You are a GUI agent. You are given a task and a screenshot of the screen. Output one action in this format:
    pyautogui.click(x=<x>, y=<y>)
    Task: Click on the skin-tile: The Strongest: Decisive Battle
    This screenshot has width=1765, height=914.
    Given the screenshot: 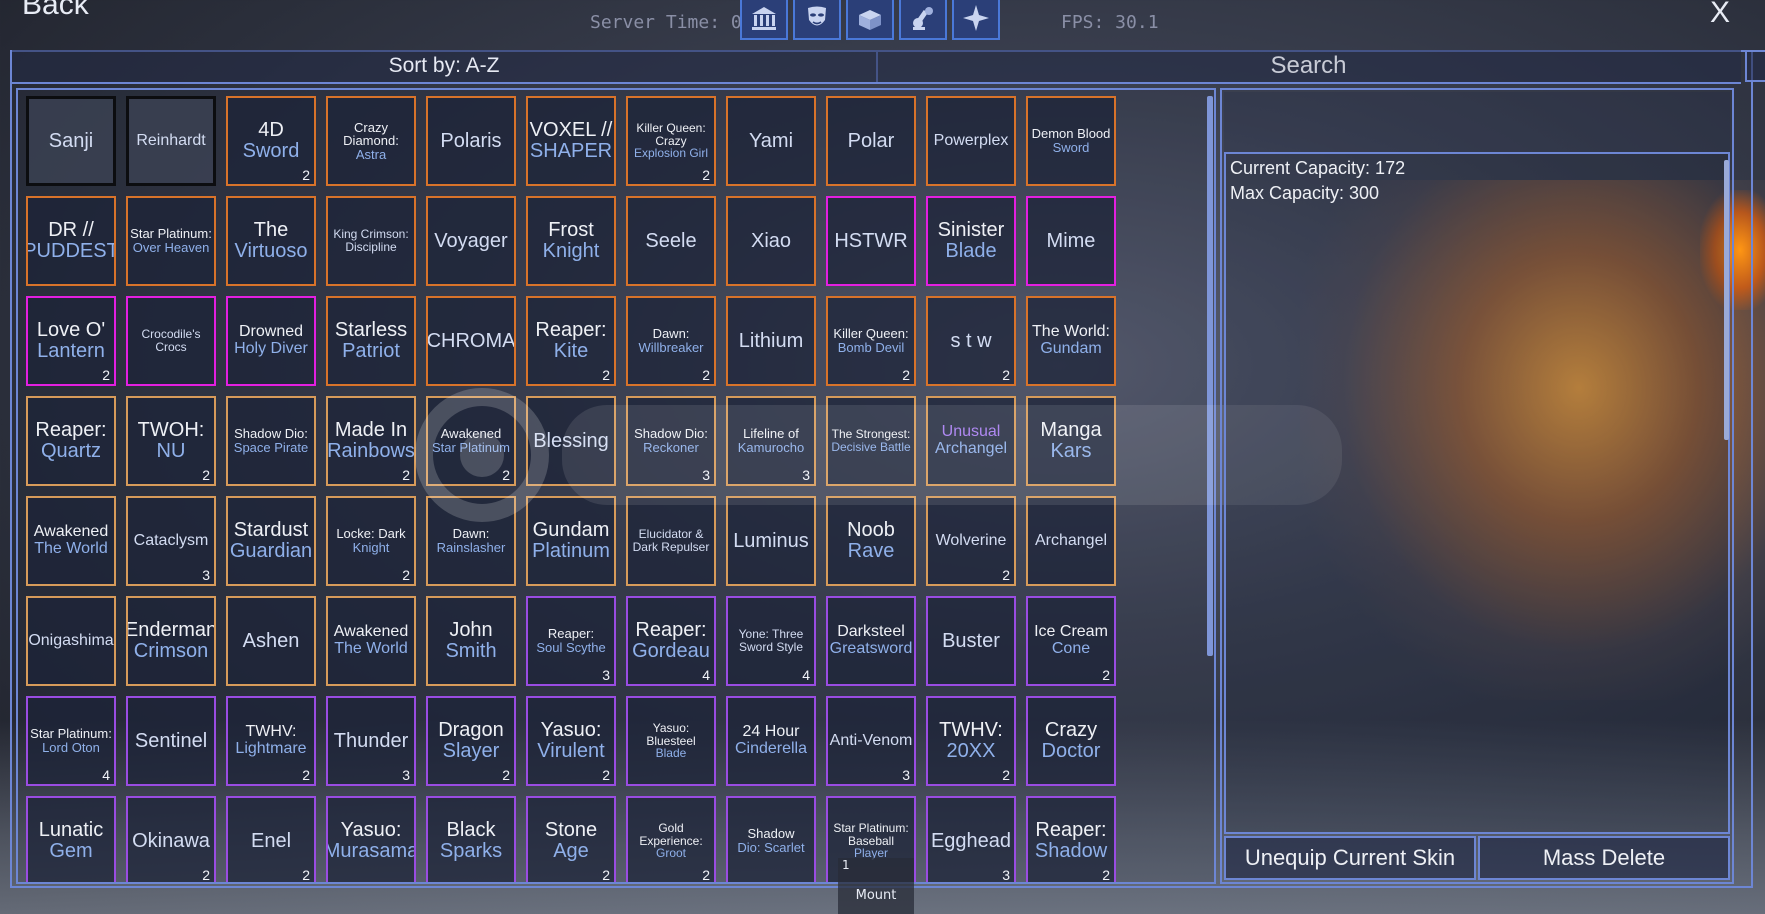 What is the action you would take?
    pyautogui.click(x=871, y=441)
    